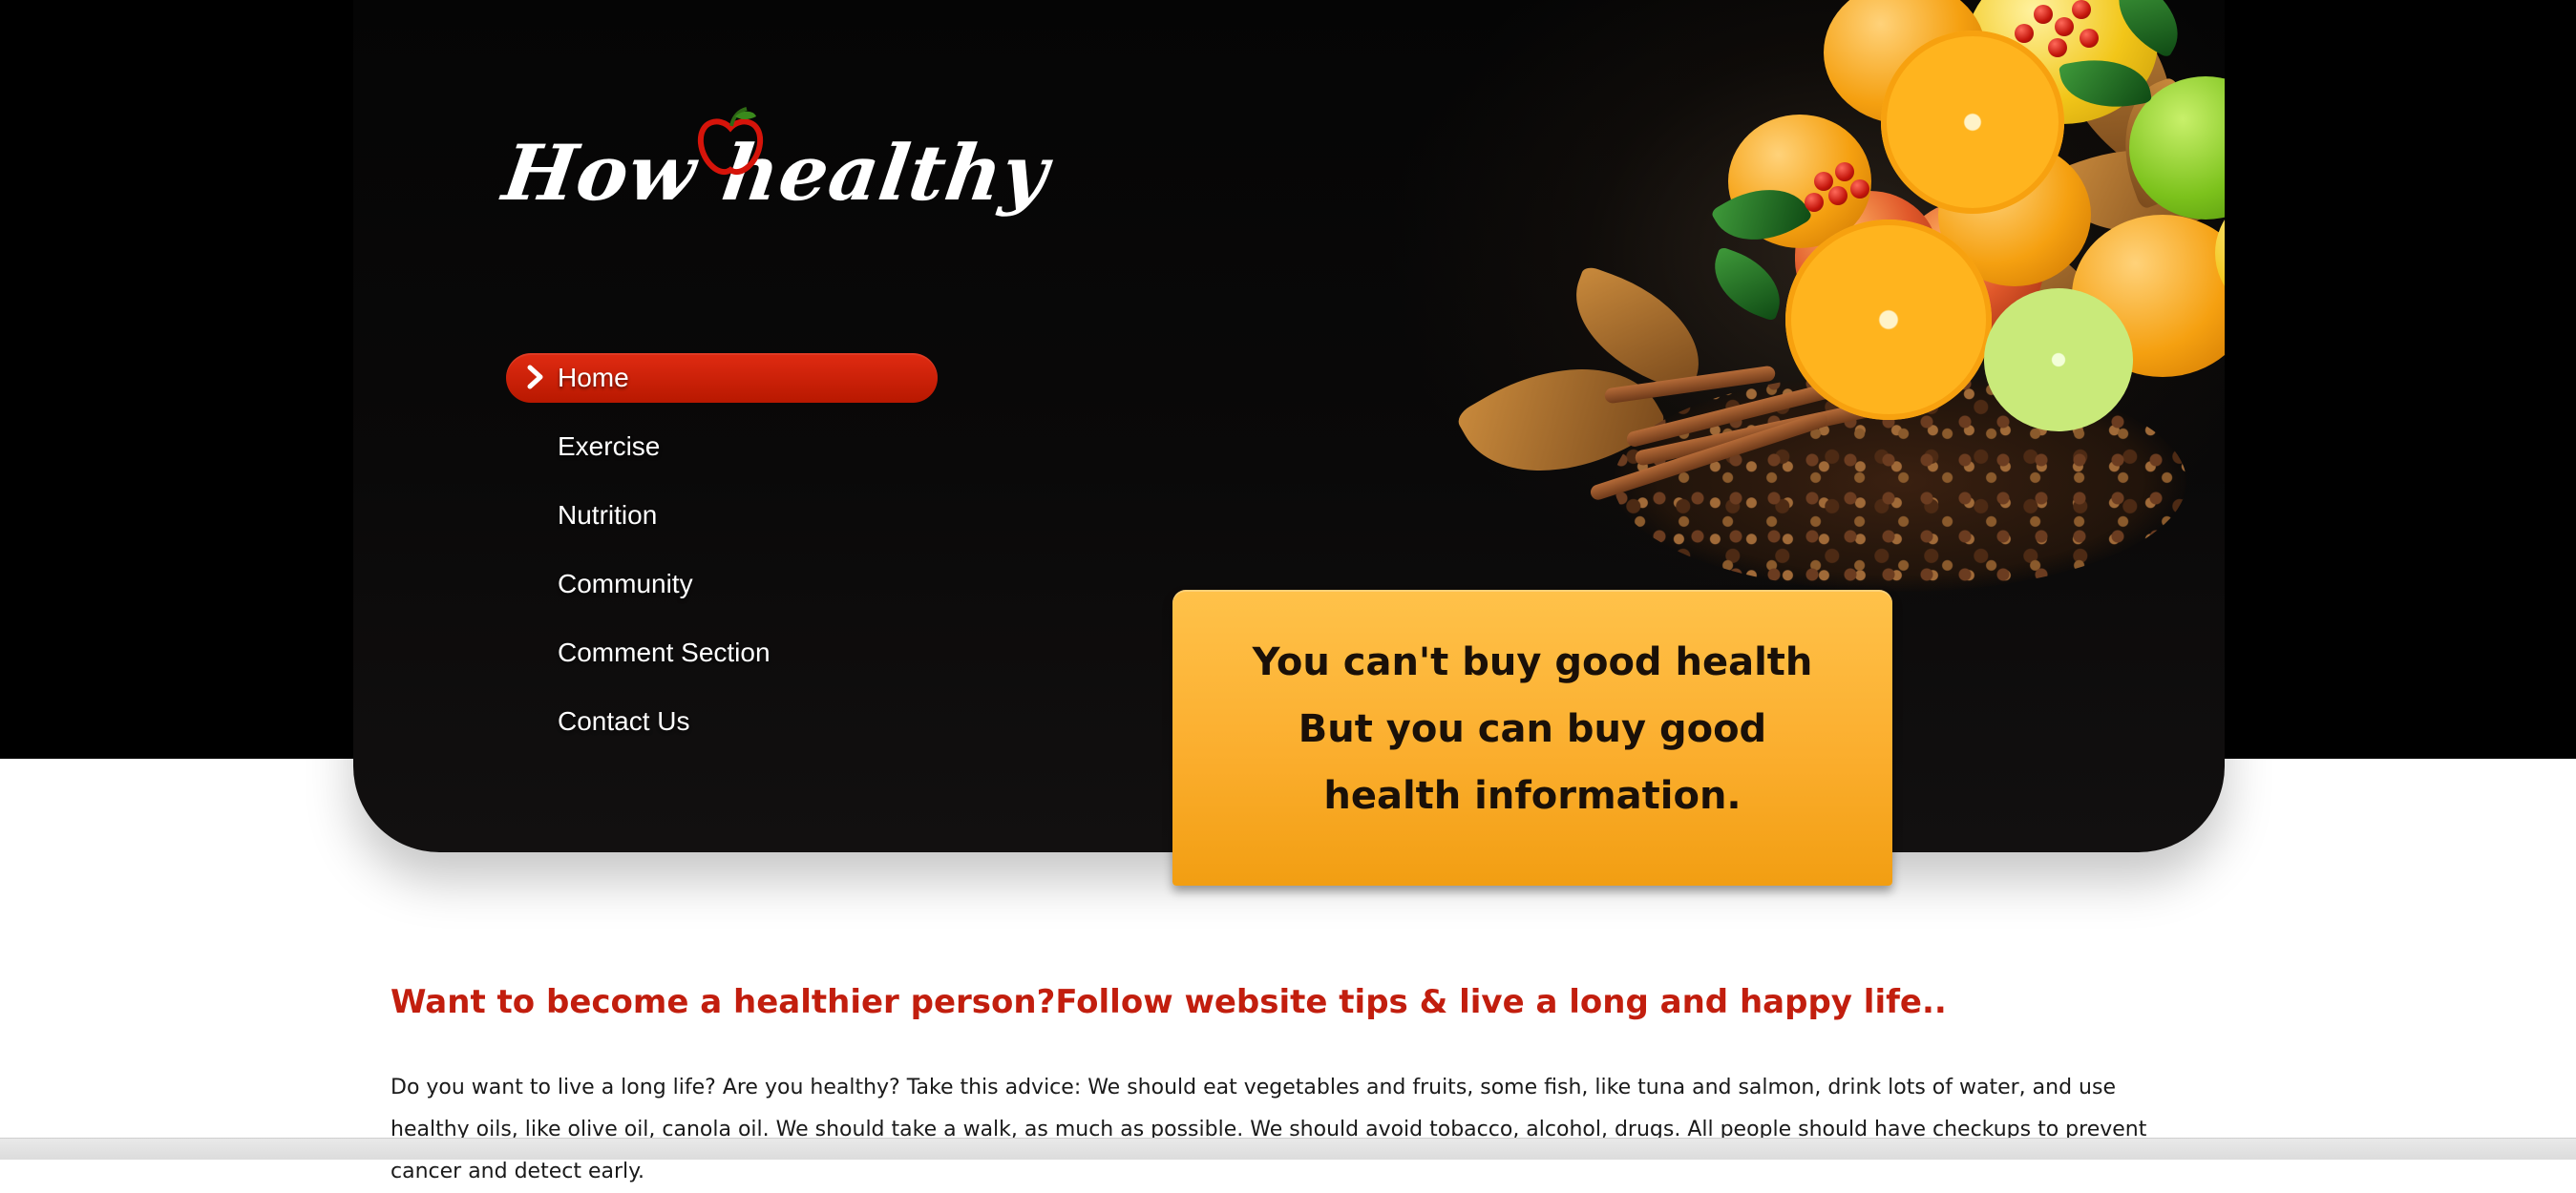 This screenshot has height=1193, width=2576. What do you see at coordinates (725, 447) in the screenshot?
I see `nav-item-exercise: Exercise` at bounding box center [725, 447].